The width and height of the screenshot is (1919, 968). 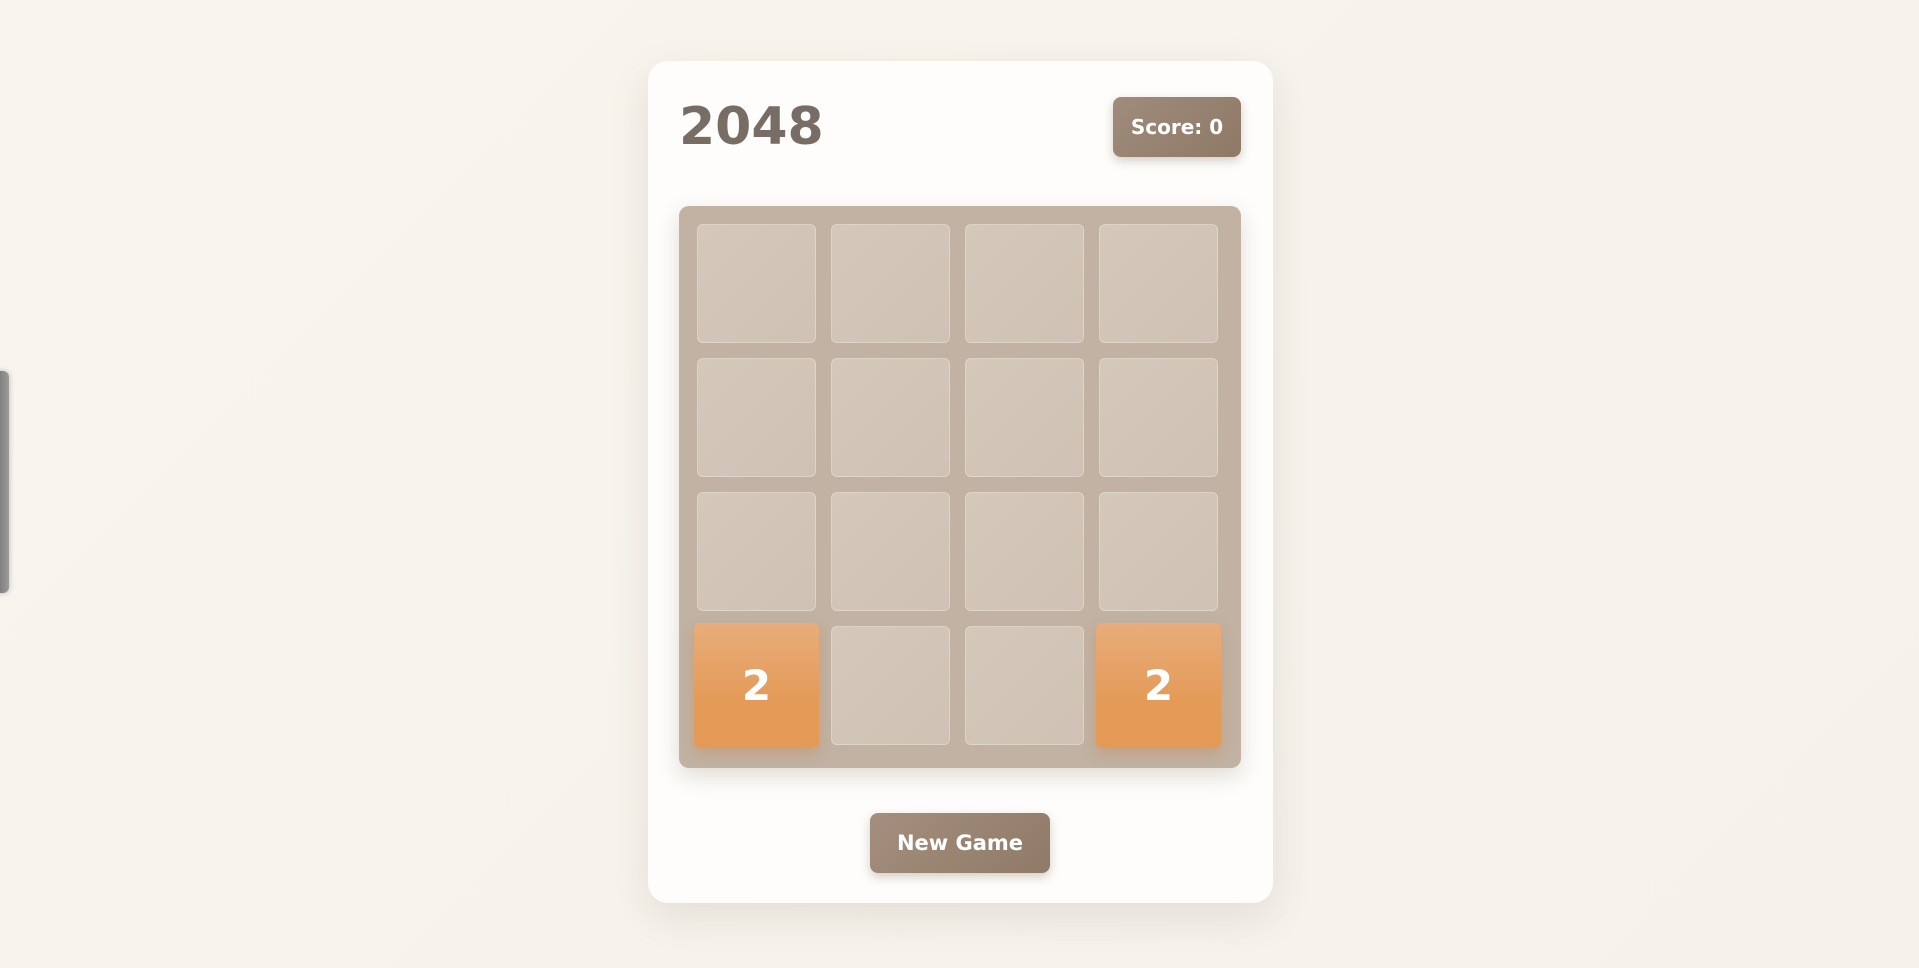 What do you see at coordinates (4, 482) in the screenshot?
I see `side-panel-handle` at bounding box center [4, 482].